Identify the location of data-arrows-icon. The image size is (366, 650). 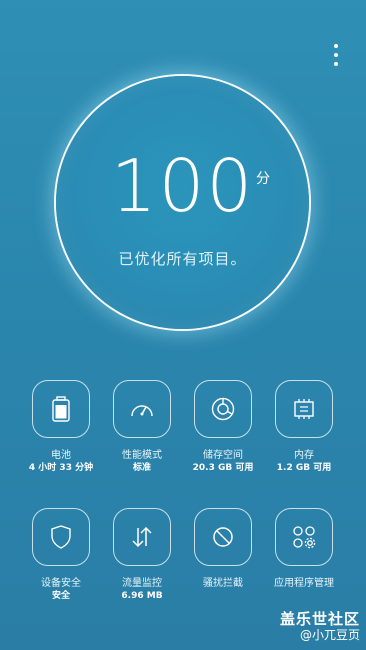
(142, 537).